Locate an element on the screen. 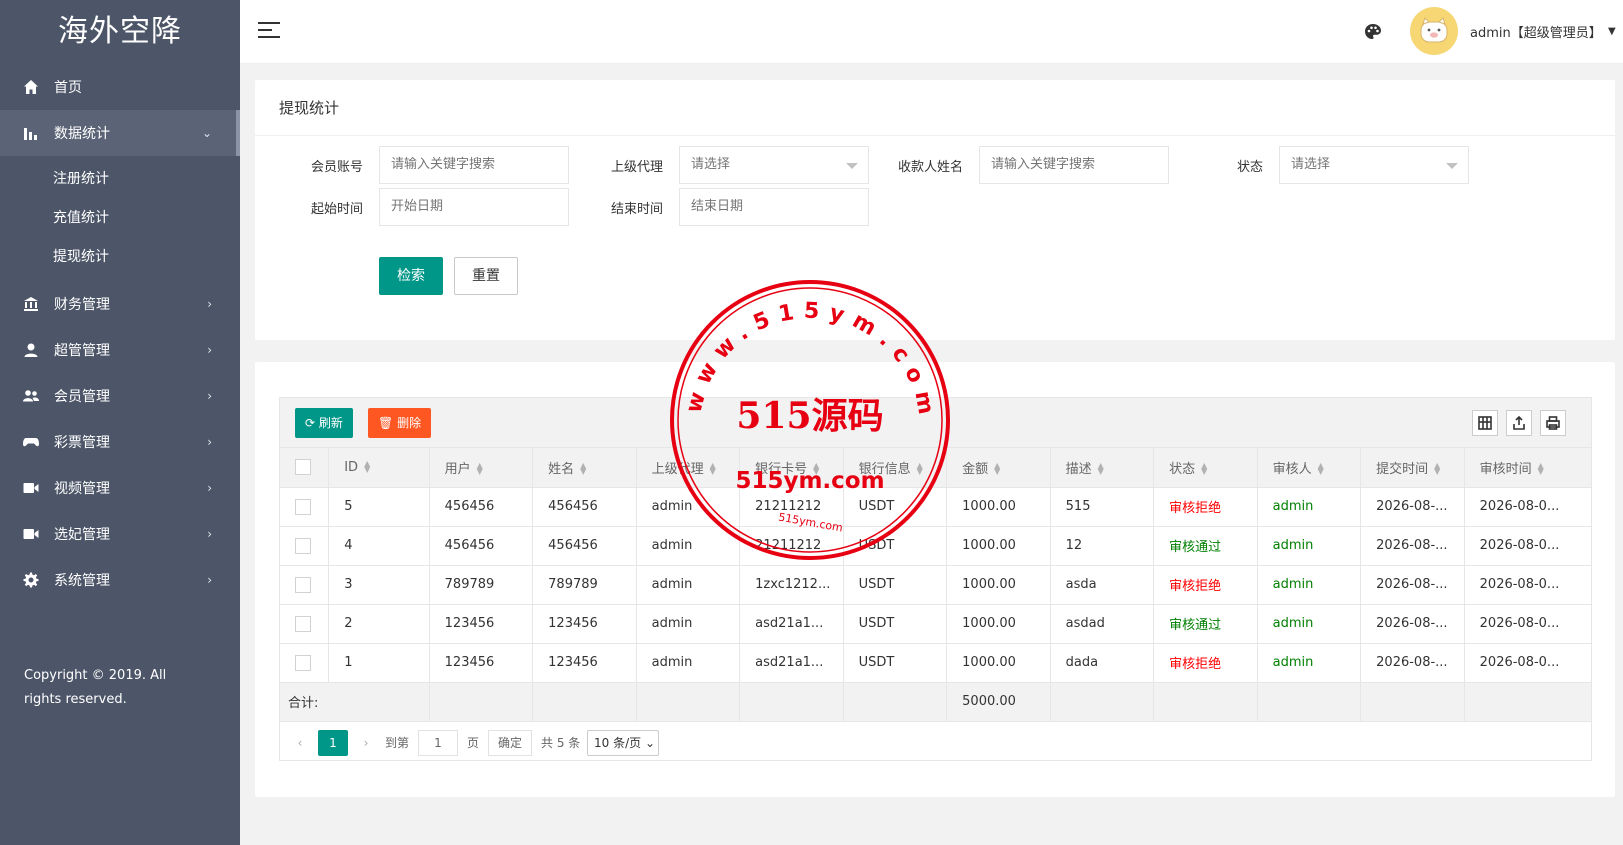 This screenshot has width=1623, height=845. palette-icon is located at coordinates (1373, 32).